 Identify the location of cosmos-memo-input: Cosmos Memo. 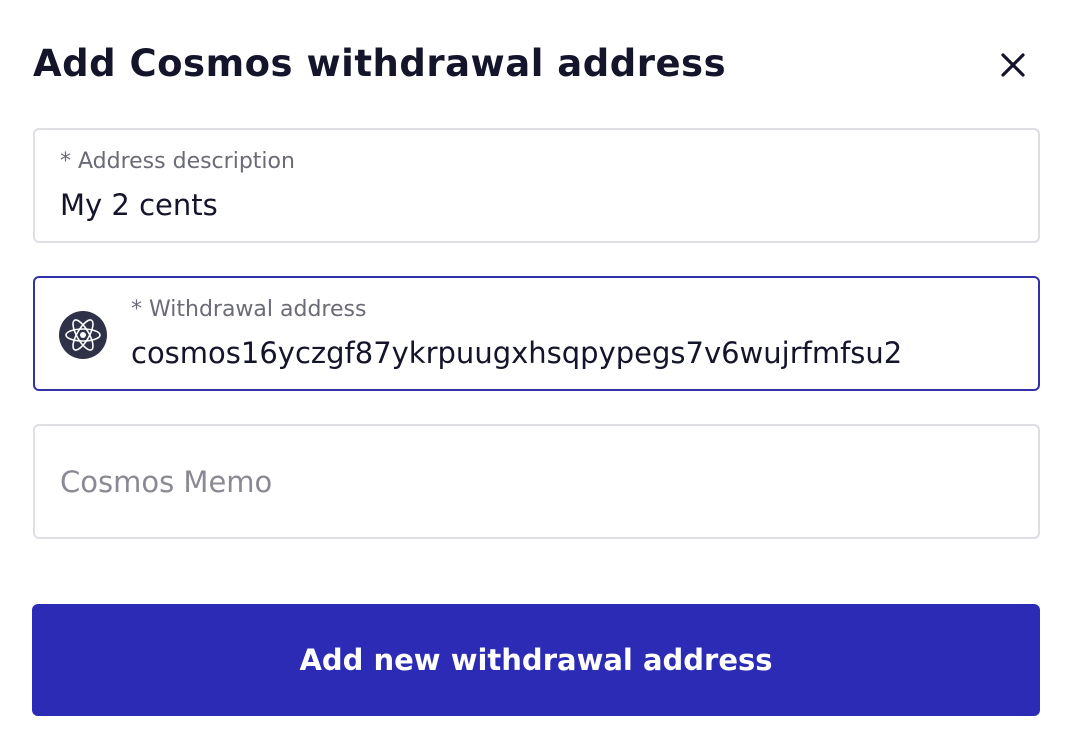
(166, 482).